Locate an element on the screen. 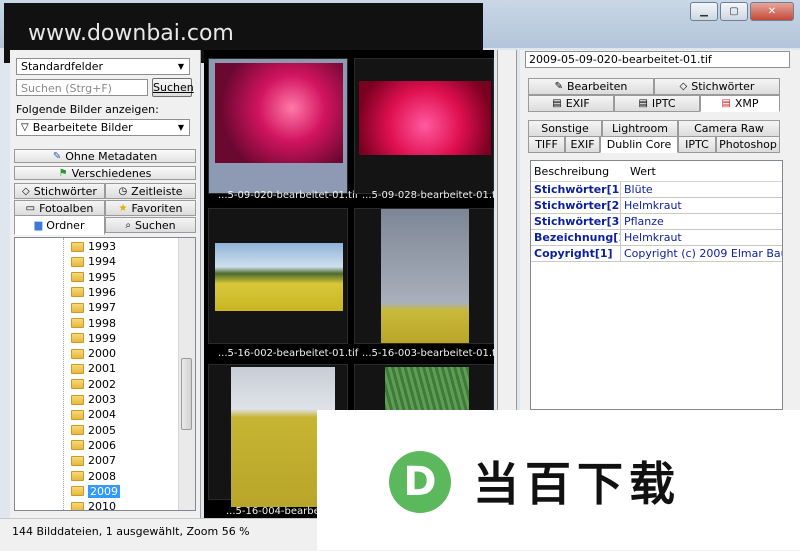  tab-label: Photoshop is located at coordinates (748, 144).